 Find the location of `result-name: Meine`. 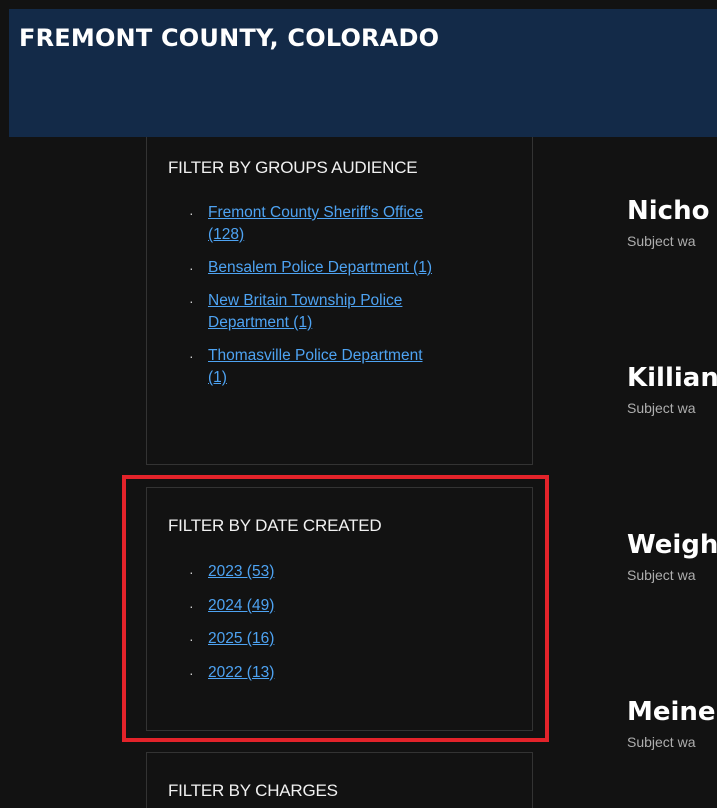

result-name: Meine is located at coordinates (671, 712).